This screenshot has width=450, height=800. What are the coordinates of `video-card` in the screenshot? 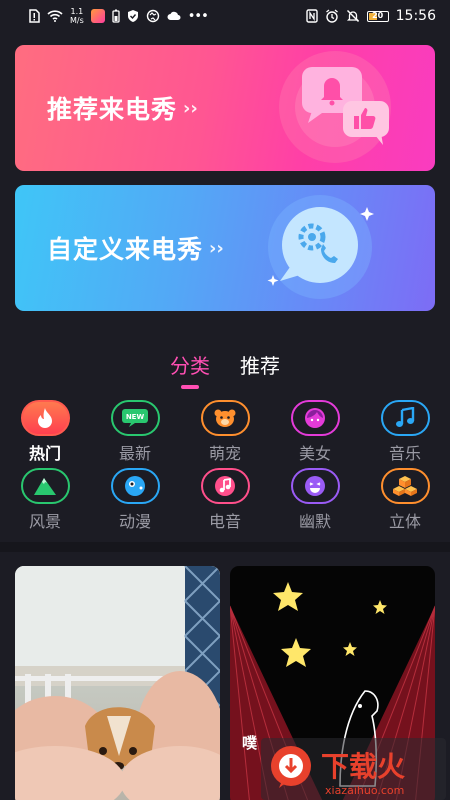 It's located at (117, 683).